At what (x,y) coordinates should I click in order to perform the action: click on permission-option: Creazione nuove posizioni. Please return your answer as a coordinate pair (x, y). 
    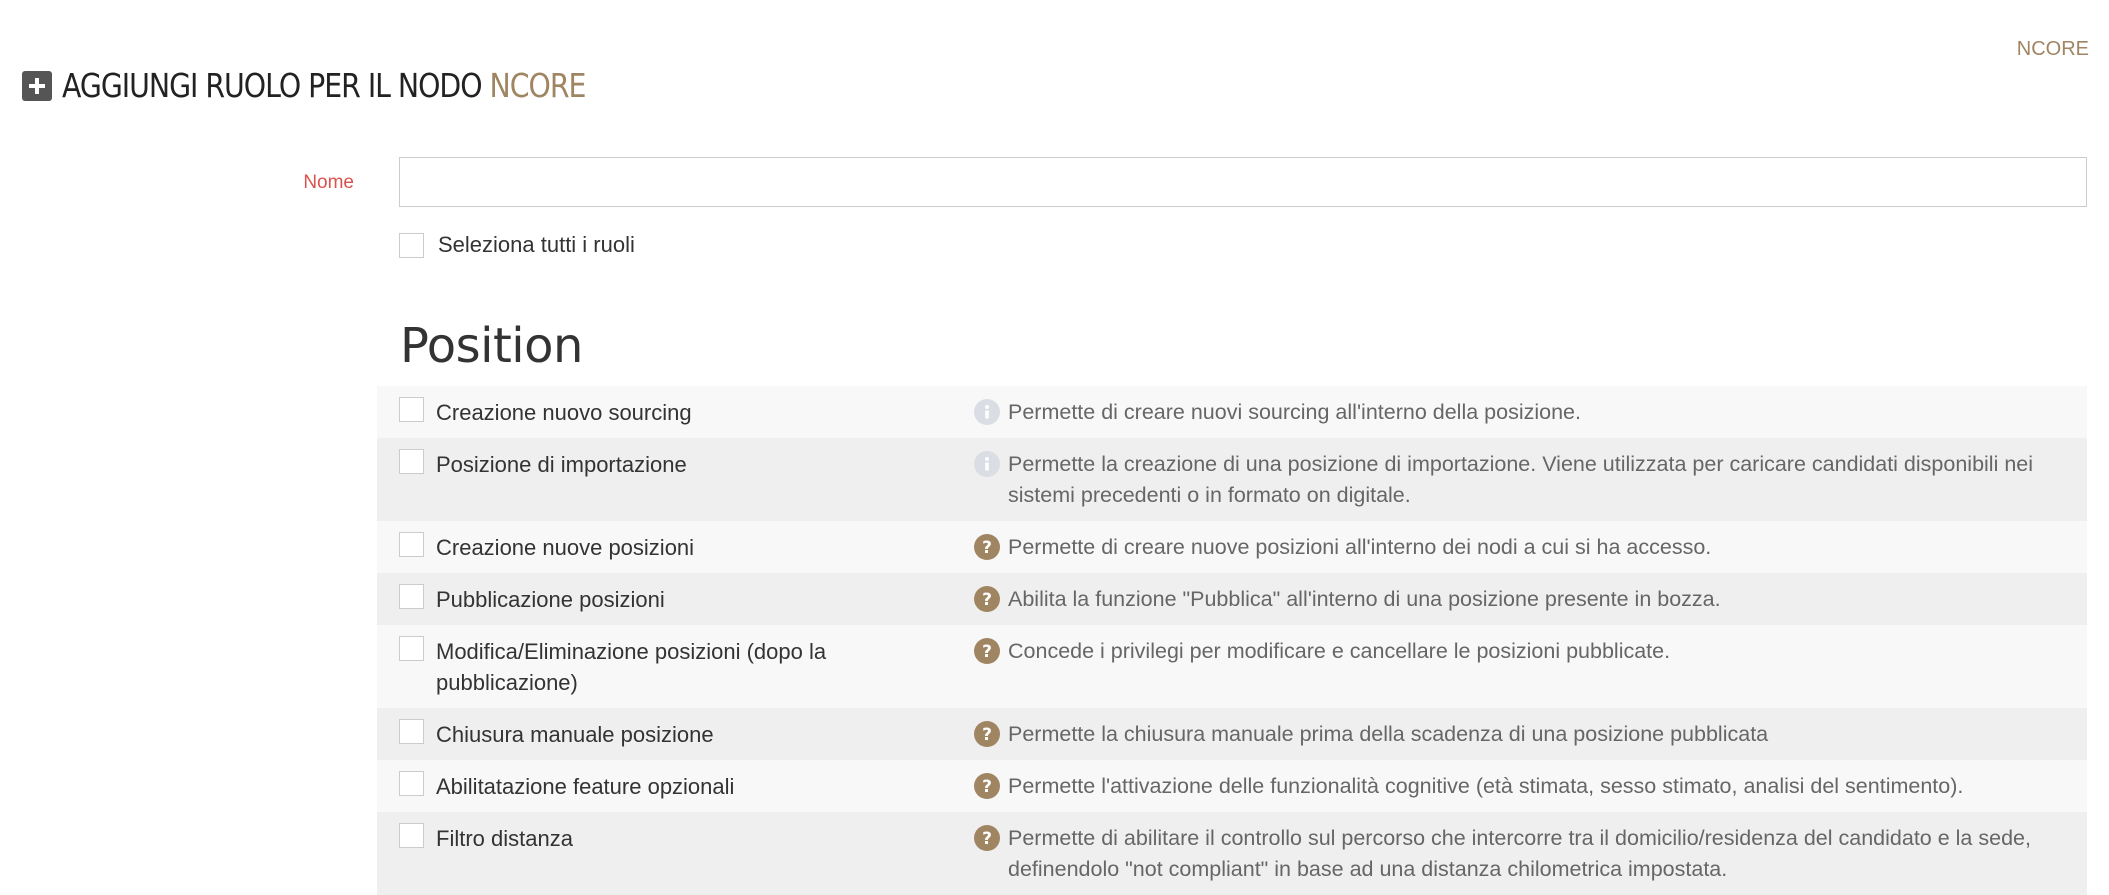
    Looking at the image, I should click on (675, 547).